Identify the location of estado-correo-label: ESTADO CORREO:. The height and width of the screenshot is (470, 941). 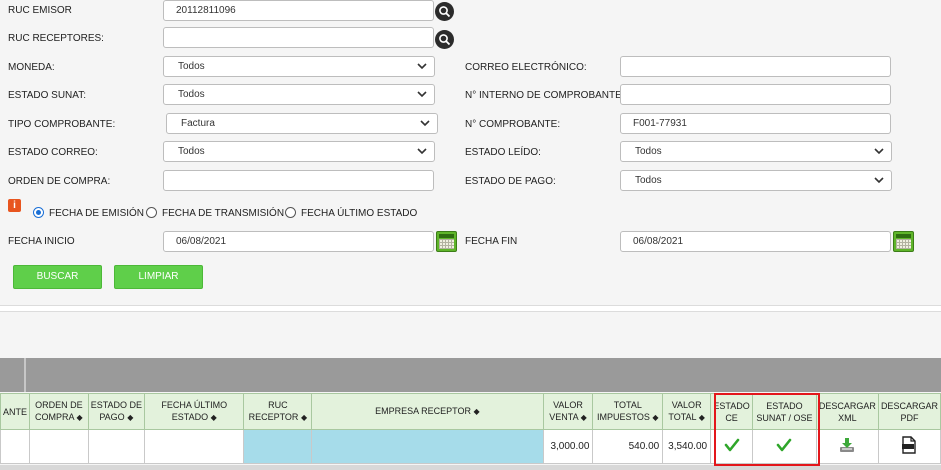
(53, 152).